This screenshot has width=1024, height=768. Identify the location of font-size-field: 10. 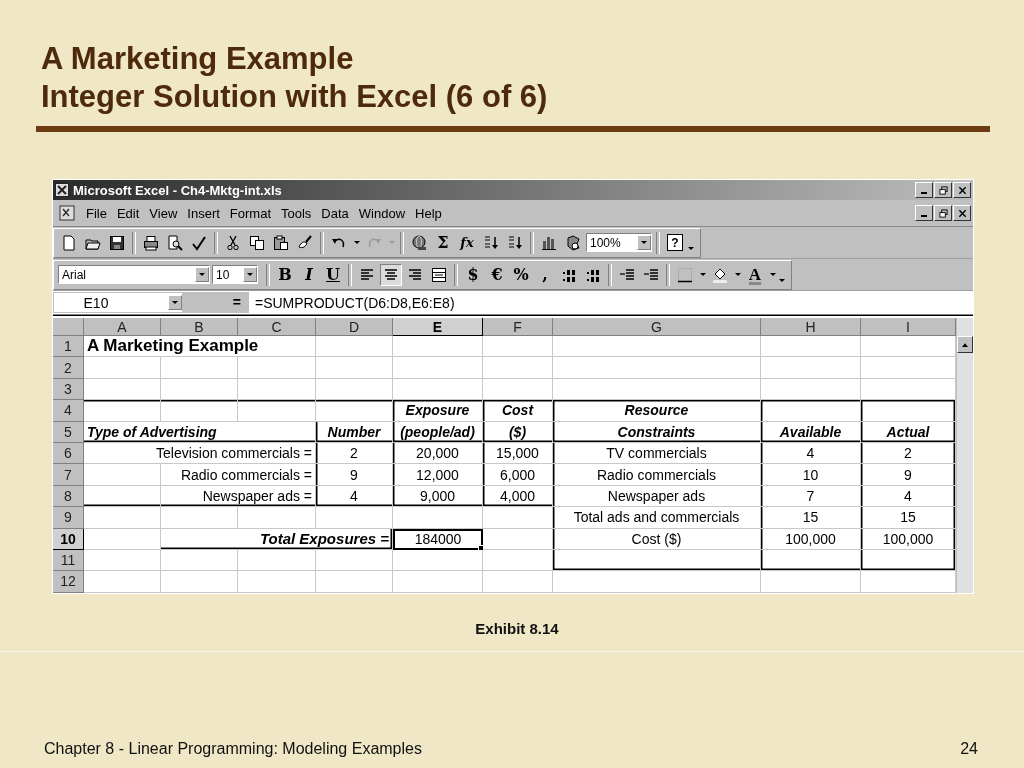
(235, 274).